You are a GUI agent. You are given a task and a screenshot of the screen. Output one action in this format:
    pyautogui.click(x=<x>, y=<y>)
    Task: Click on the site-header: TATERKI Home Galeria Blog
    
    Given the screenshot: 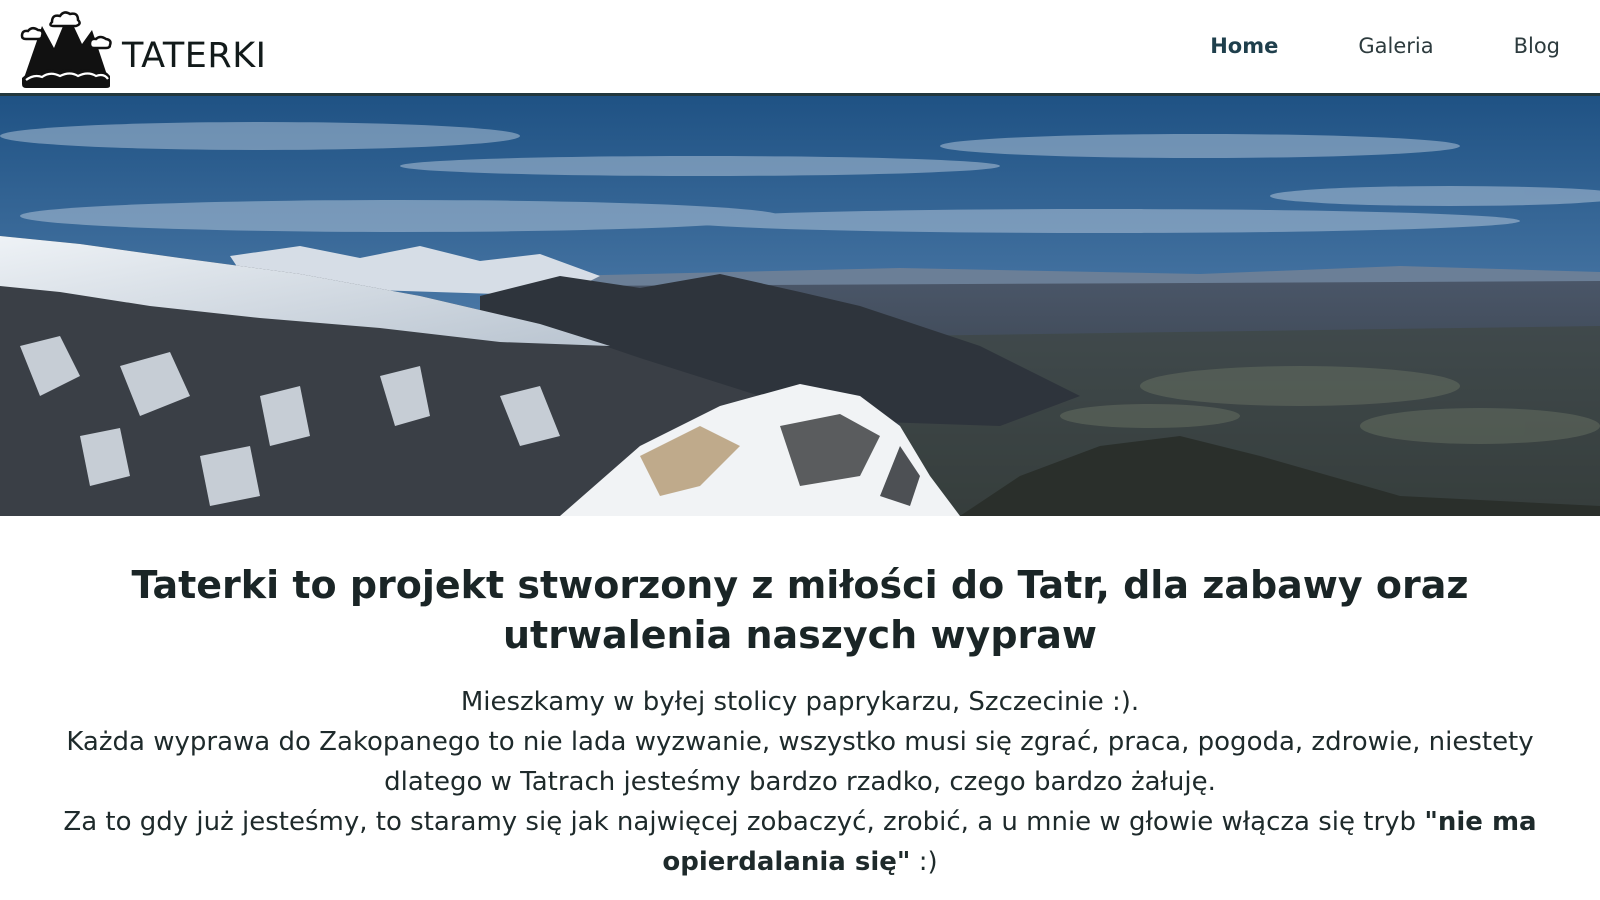 What is the action you would take?
    pyautogui.click(x=800, y=48)
    